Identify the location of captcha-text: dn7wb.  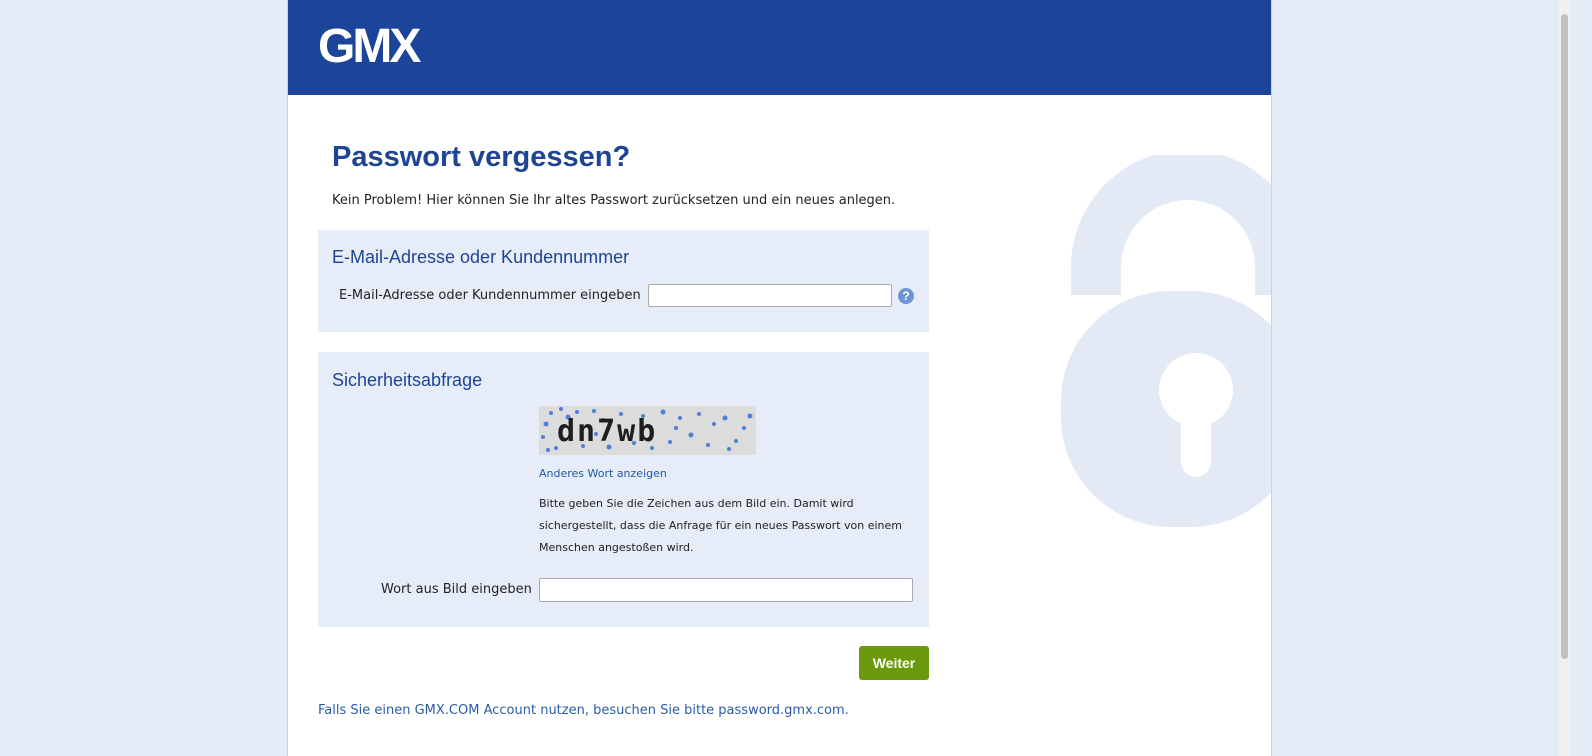
(607, 431).